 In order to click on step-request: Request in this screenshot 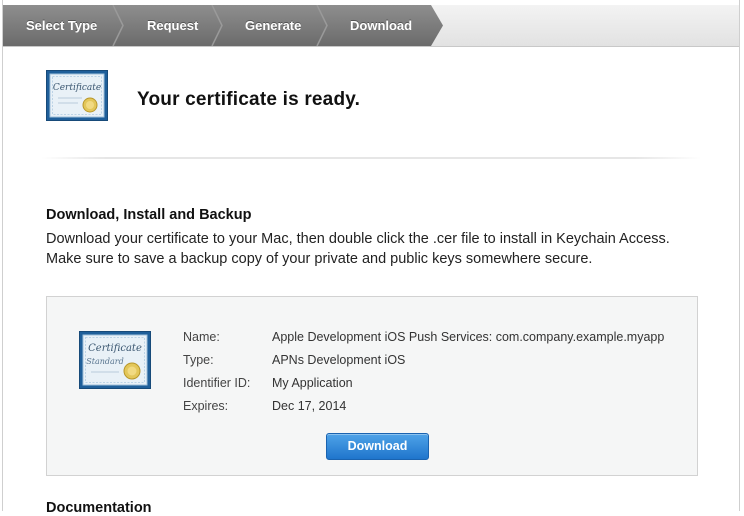, I will do `click(173, 25)`.